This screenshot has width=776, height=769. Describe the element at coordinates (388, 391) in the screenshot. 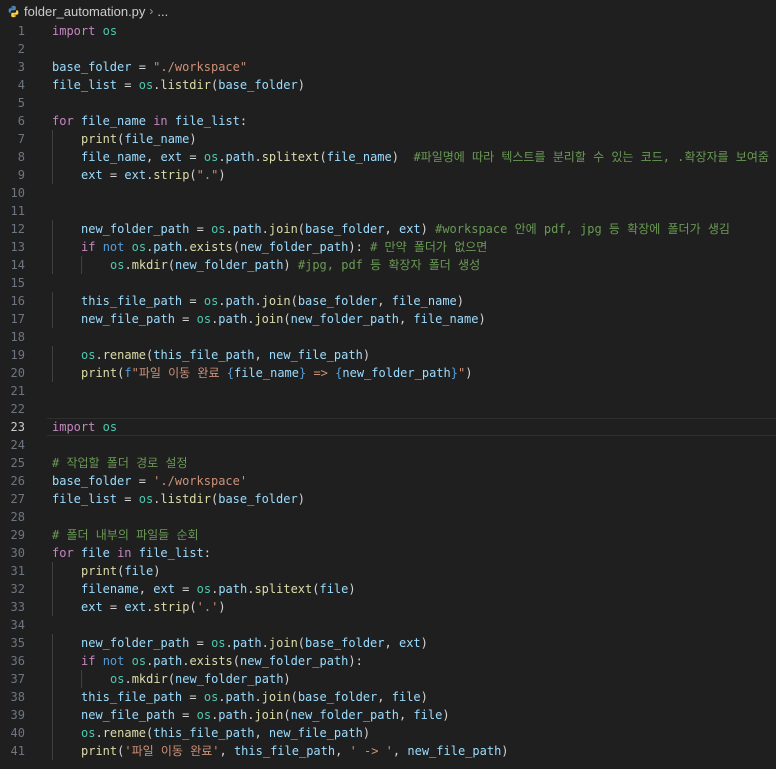

I see `code-line: 21` at that location.